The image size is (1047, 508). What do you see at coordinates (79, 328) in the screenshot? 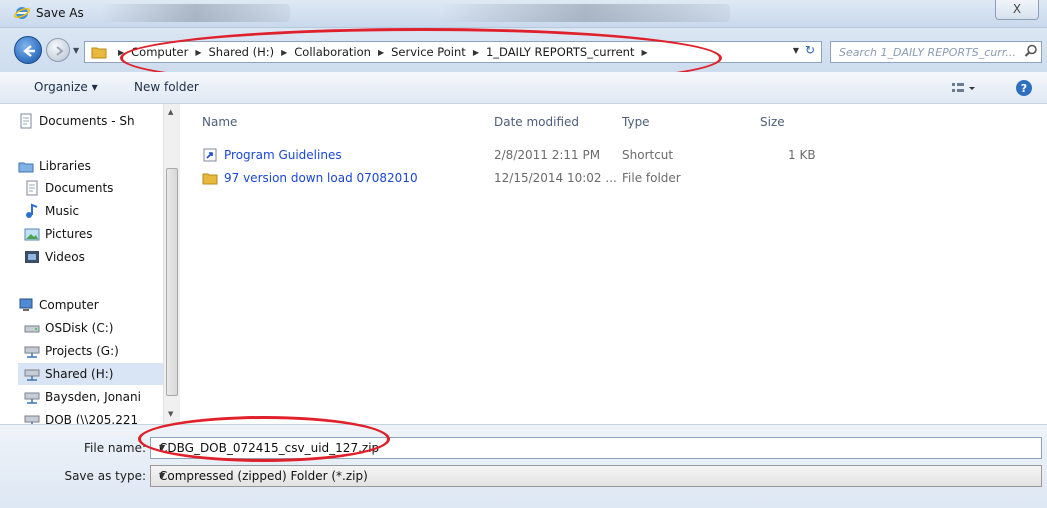
I see `nav-label: OSDisk (C:)` at bounding box center [79, 328].